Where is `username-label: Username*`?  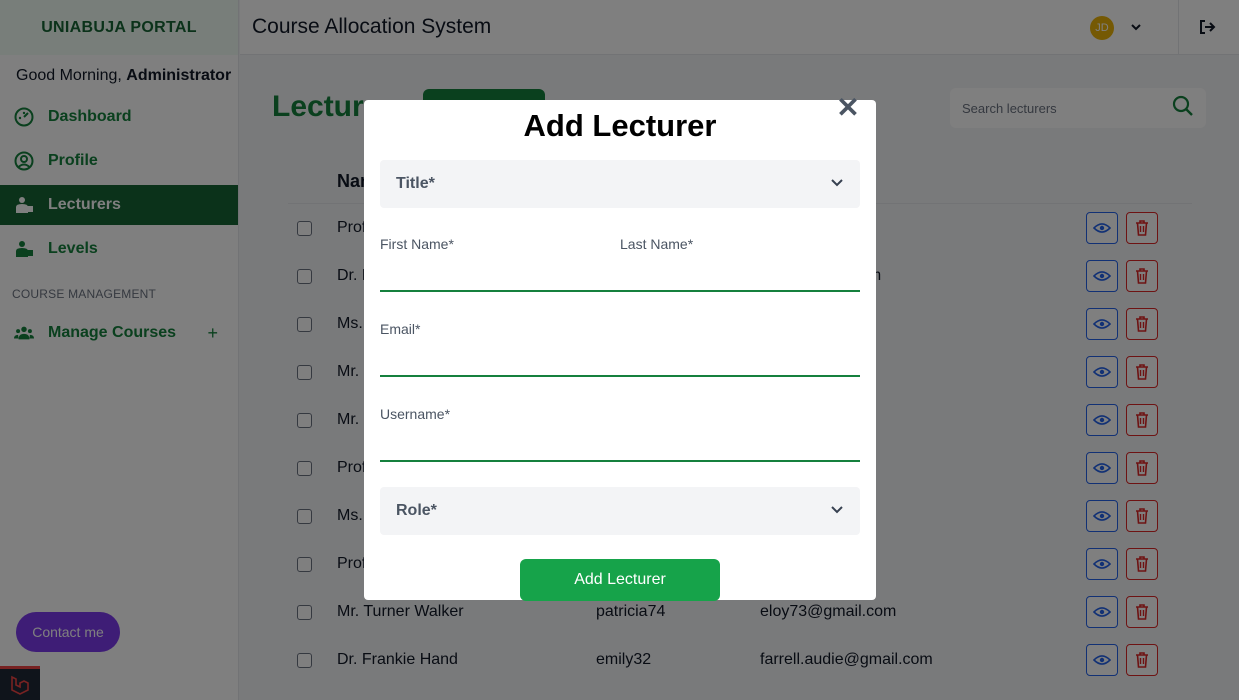
username-label: Username* is located at coordinates (415, 414).